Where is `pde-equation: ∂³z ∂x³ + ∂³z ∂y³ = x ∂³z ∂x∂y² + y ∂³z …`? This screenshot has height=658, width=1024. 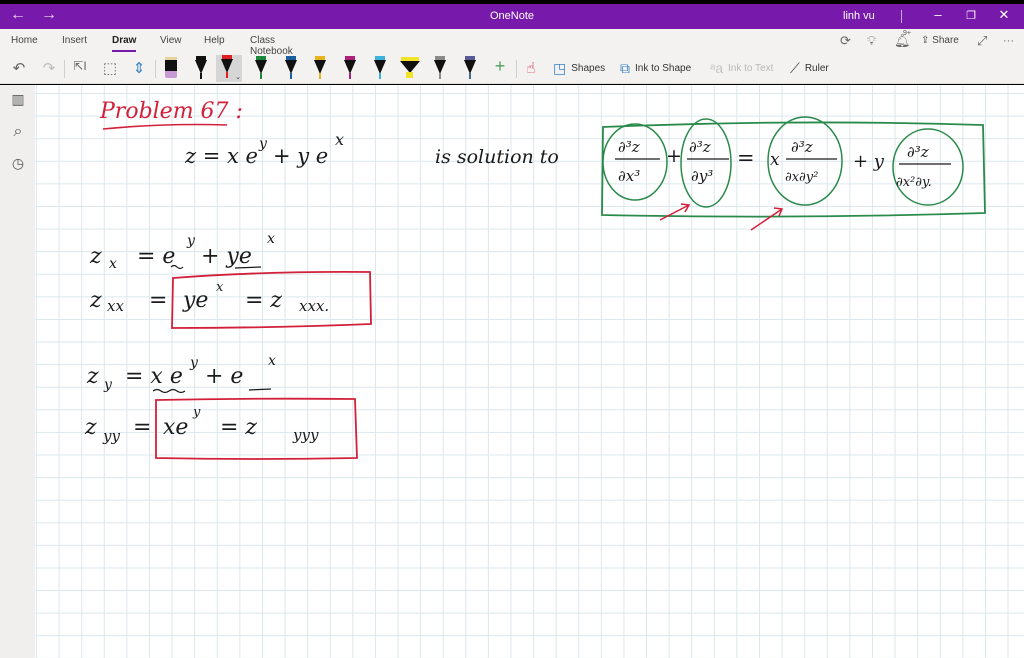
pde-equation: ∂³z ∂x³ + ∂³z ∂y³ = x ∂³z ∂x∂y² + y ∂³z … is located at coordinates (783, 164).